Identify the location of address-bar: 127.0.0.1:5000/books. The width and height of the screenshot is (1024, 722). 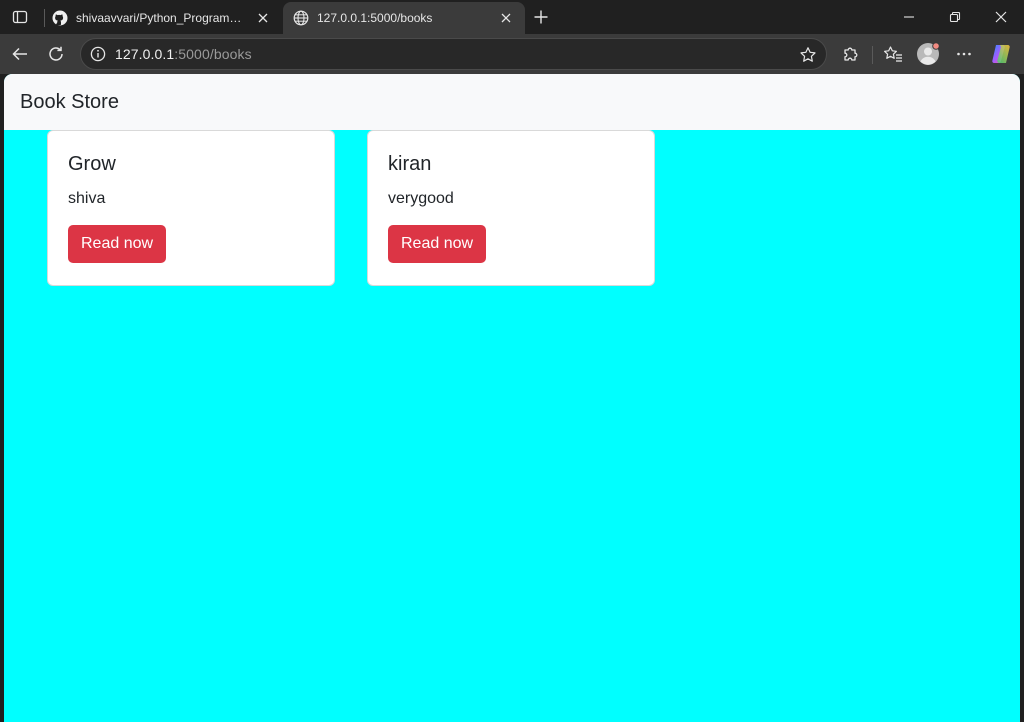
(453, 54).